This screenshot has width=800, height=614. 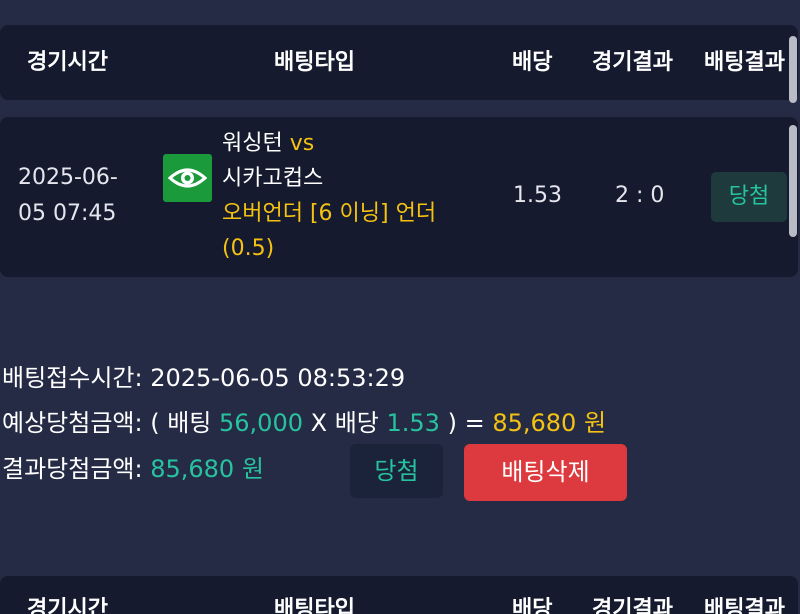 What do you see at coordinates (67, 605) in the screenshot?
I see `header-game-time-next: 경기시간` at bounding box center [67, 605].